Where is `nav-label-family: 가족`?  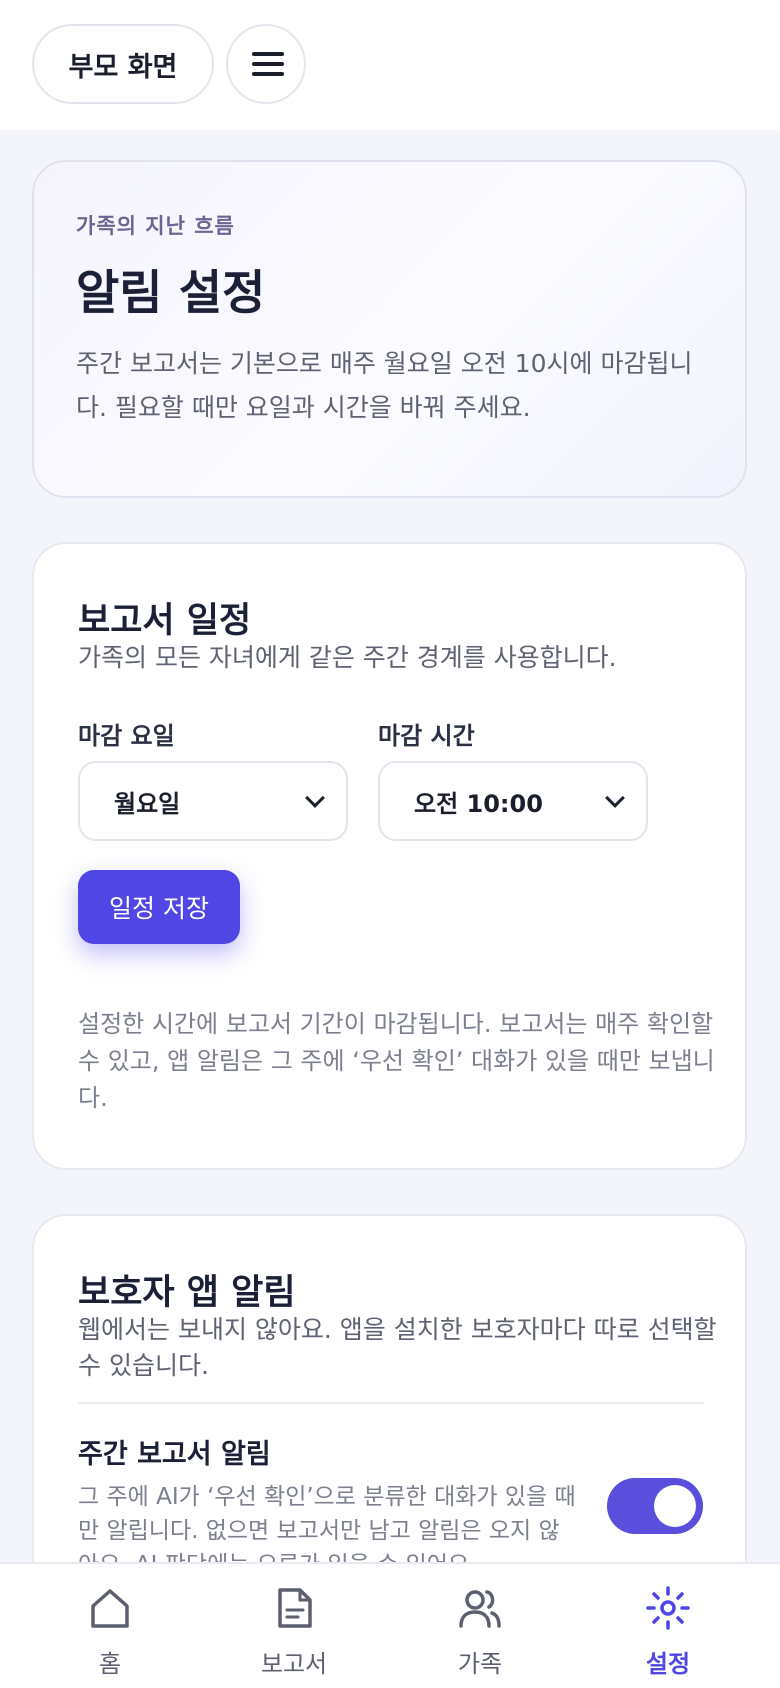 nav-label-family: 가족 is located at coordinates (480, 1664).